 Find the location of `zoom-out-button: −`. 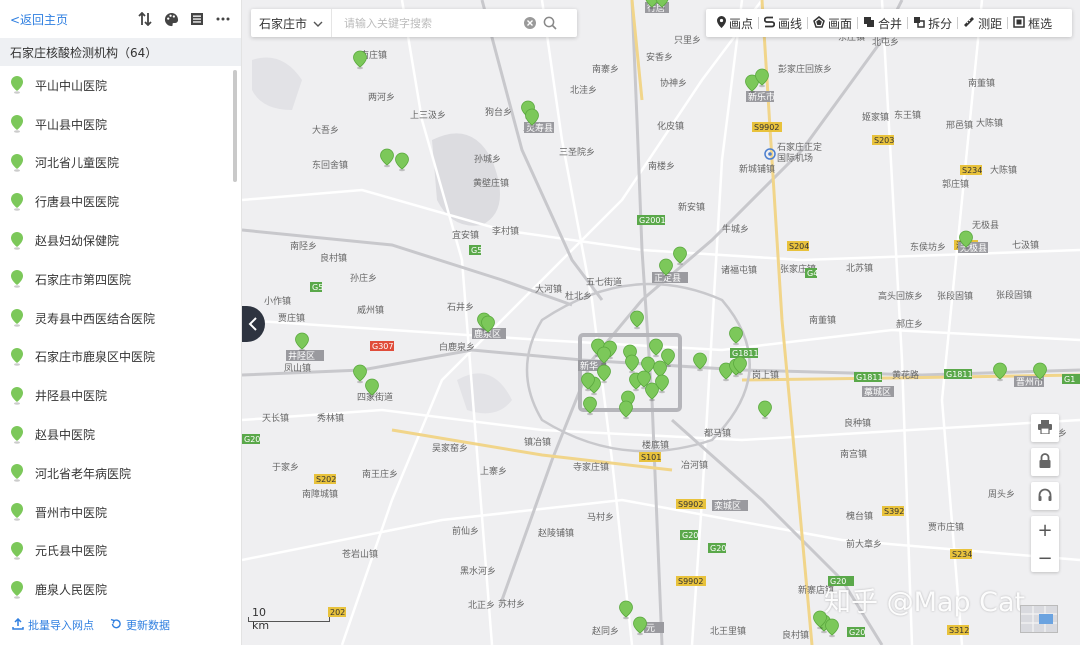

zoom-out-button: − is located at coordinates (1045, 558).